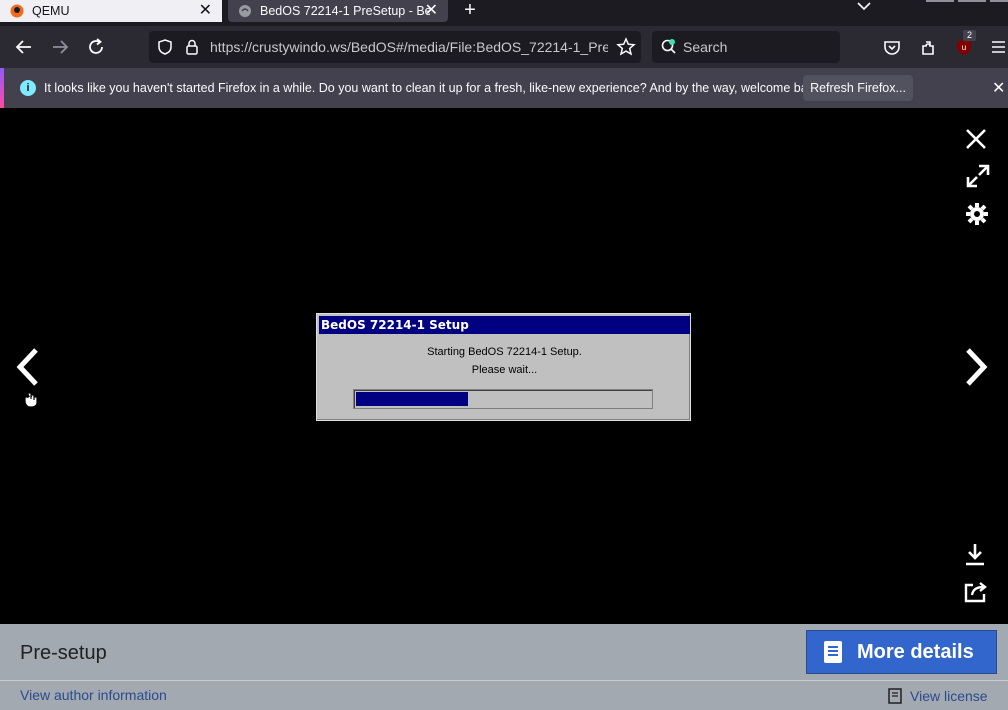 The width and height of the screenshot is (1008, 710). I want to click on new-tab-button: +, so click(470, 11).